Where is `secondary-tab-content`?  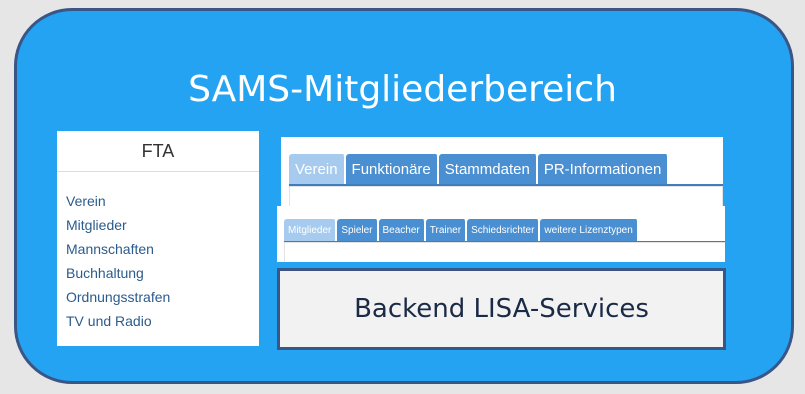 secondary-tab-content is located at coordinates (504, 252).